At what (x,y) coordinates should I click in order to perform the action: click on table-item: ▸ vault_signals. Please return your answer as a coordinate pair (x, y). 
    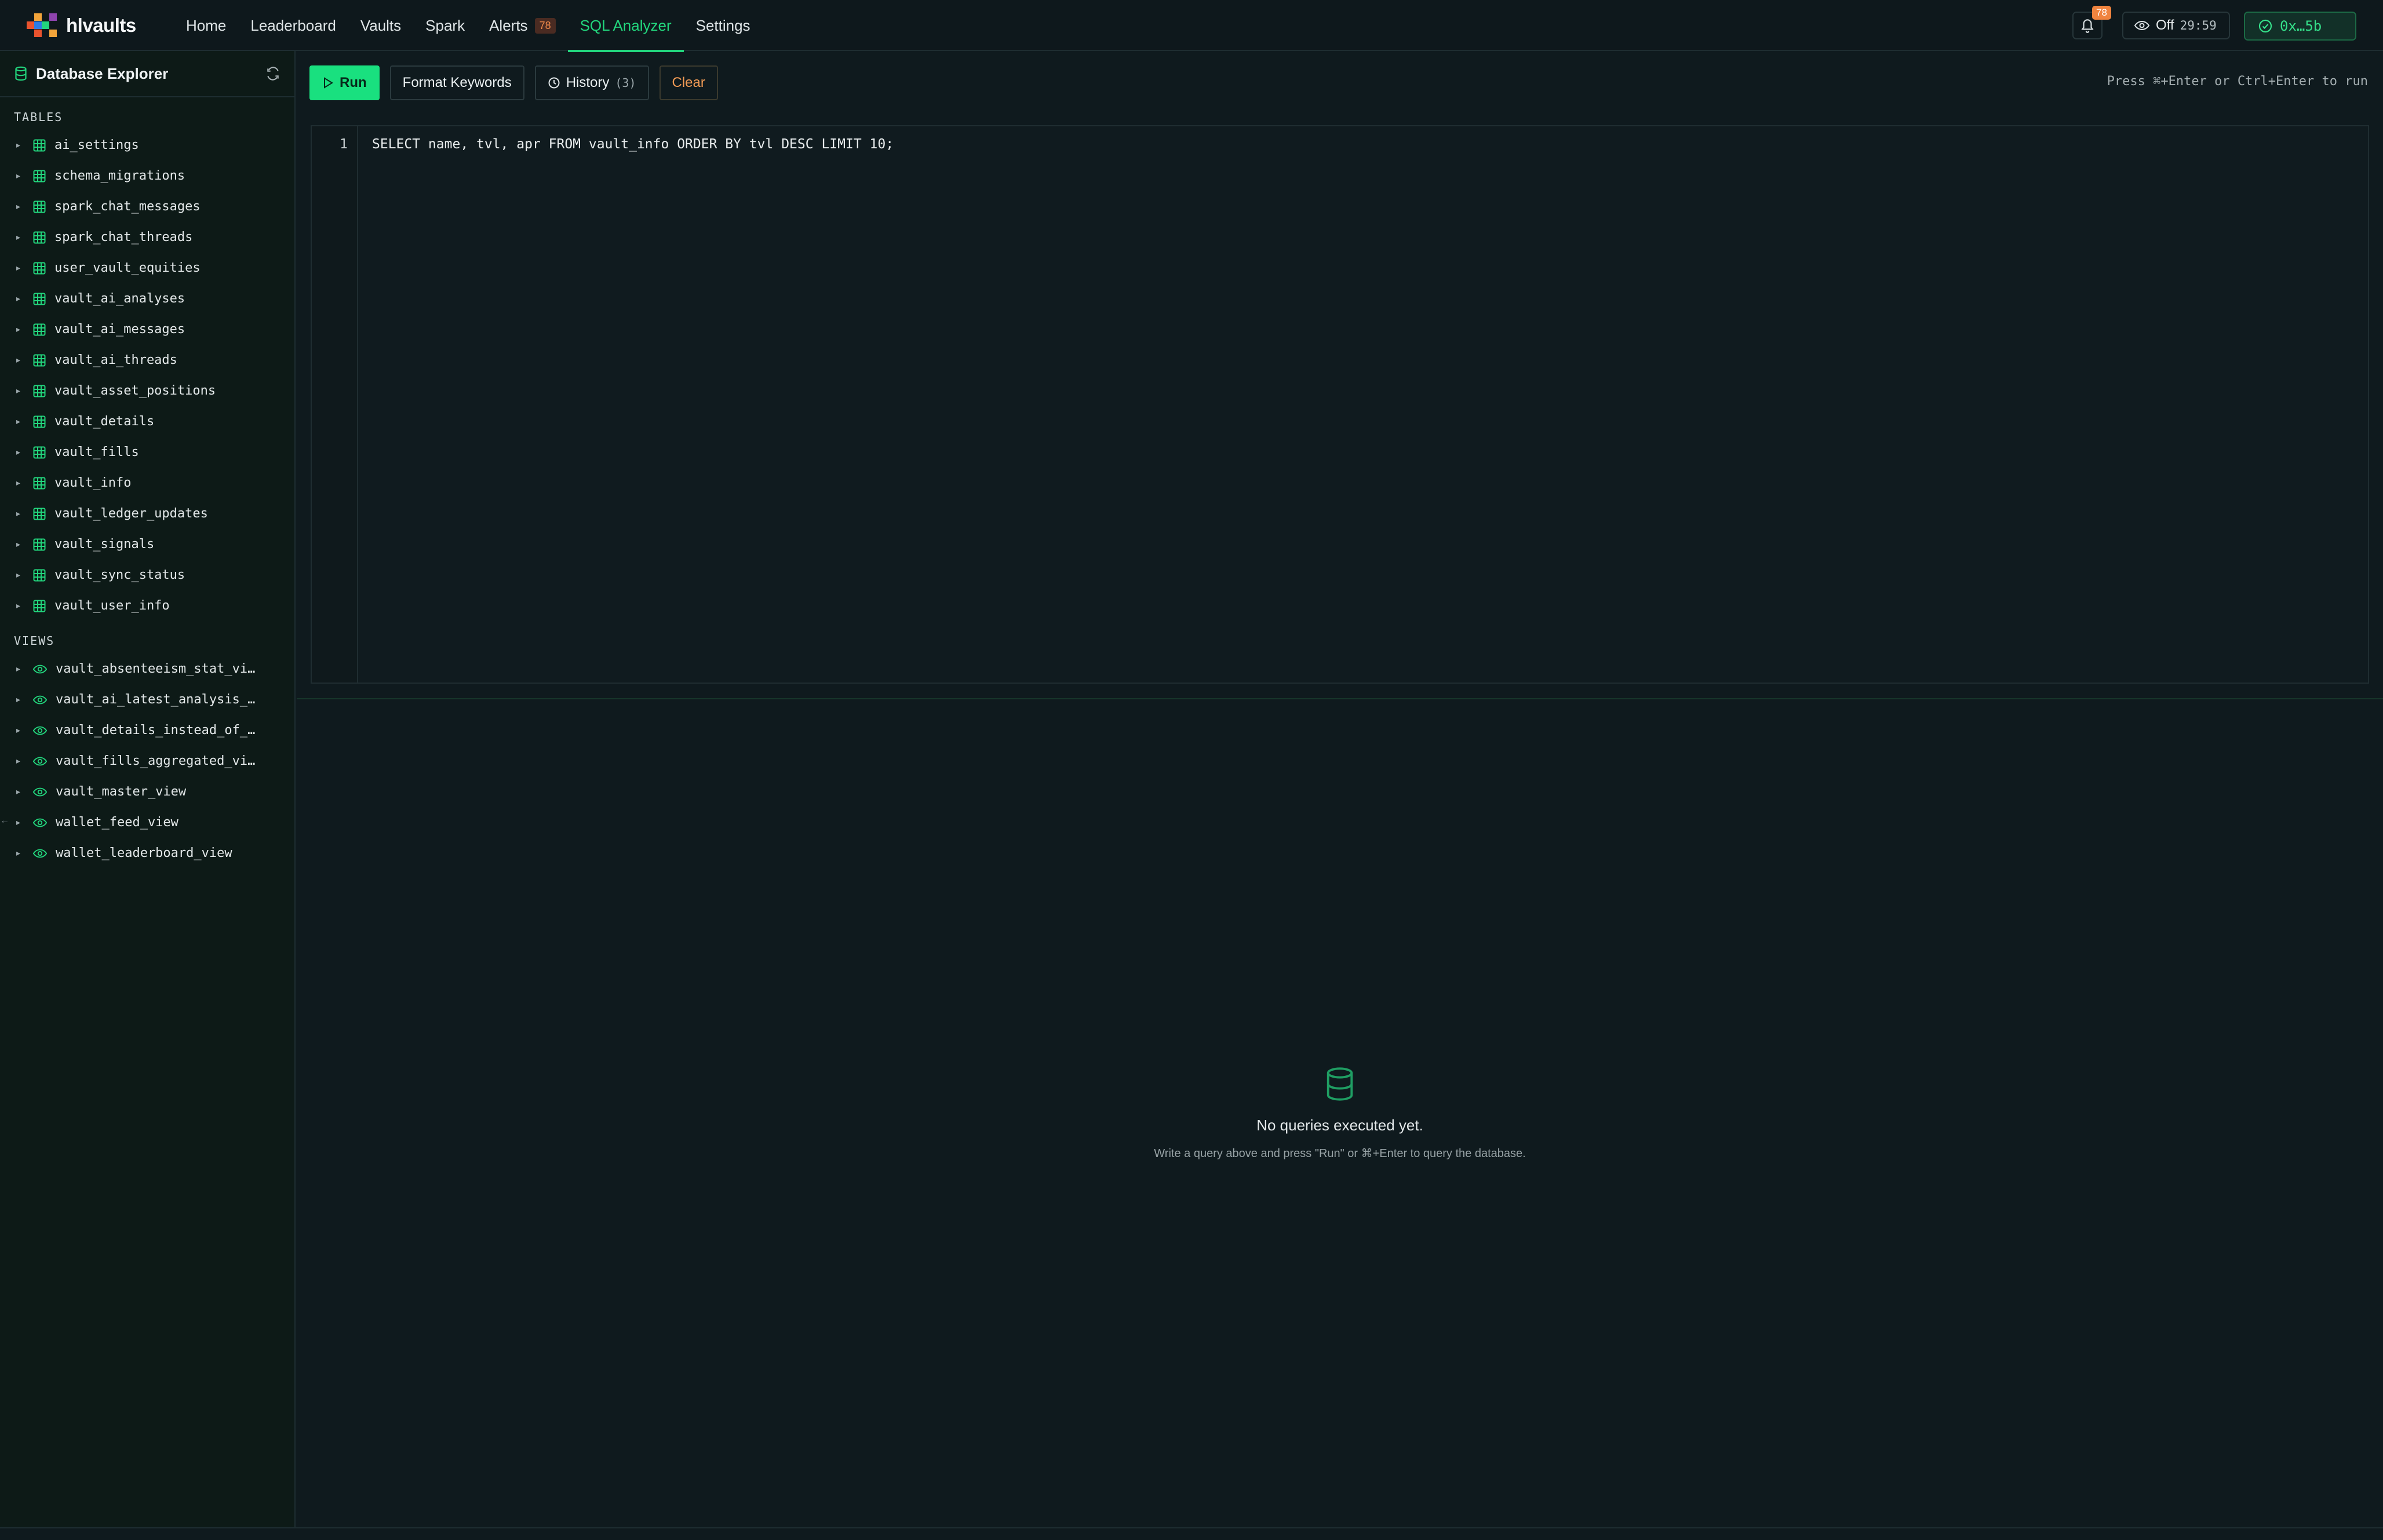
    Looking at the image, I should click on (147, 544).